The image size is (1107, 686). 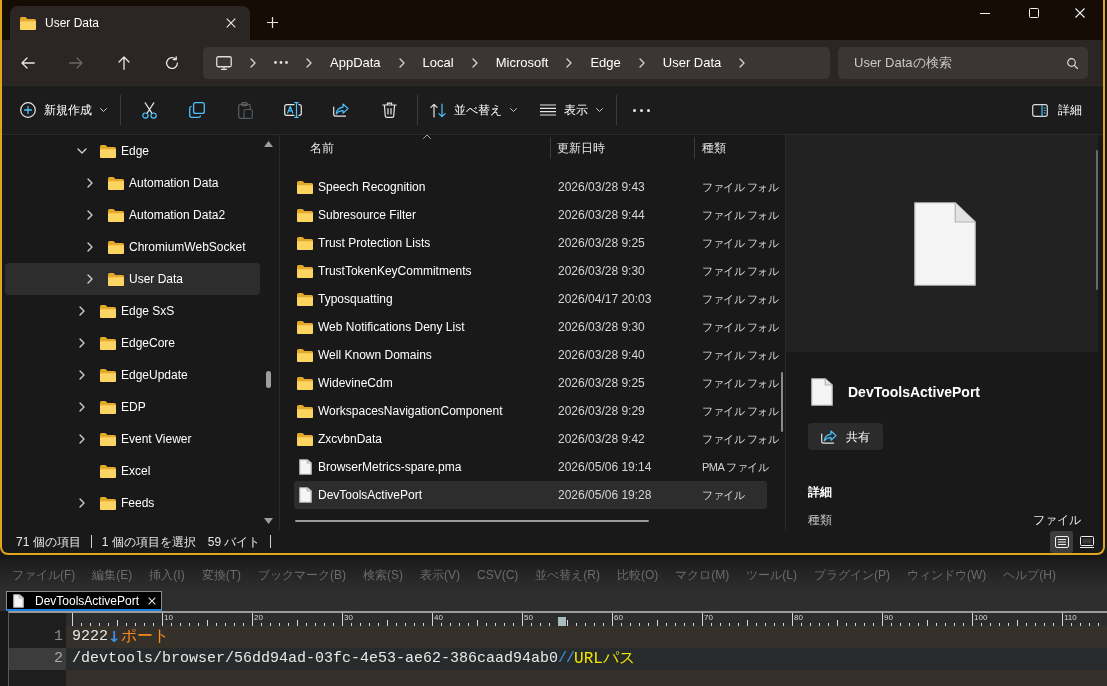 I want to click on file-name: ZxcvbnData, so click(x=350, y=439).